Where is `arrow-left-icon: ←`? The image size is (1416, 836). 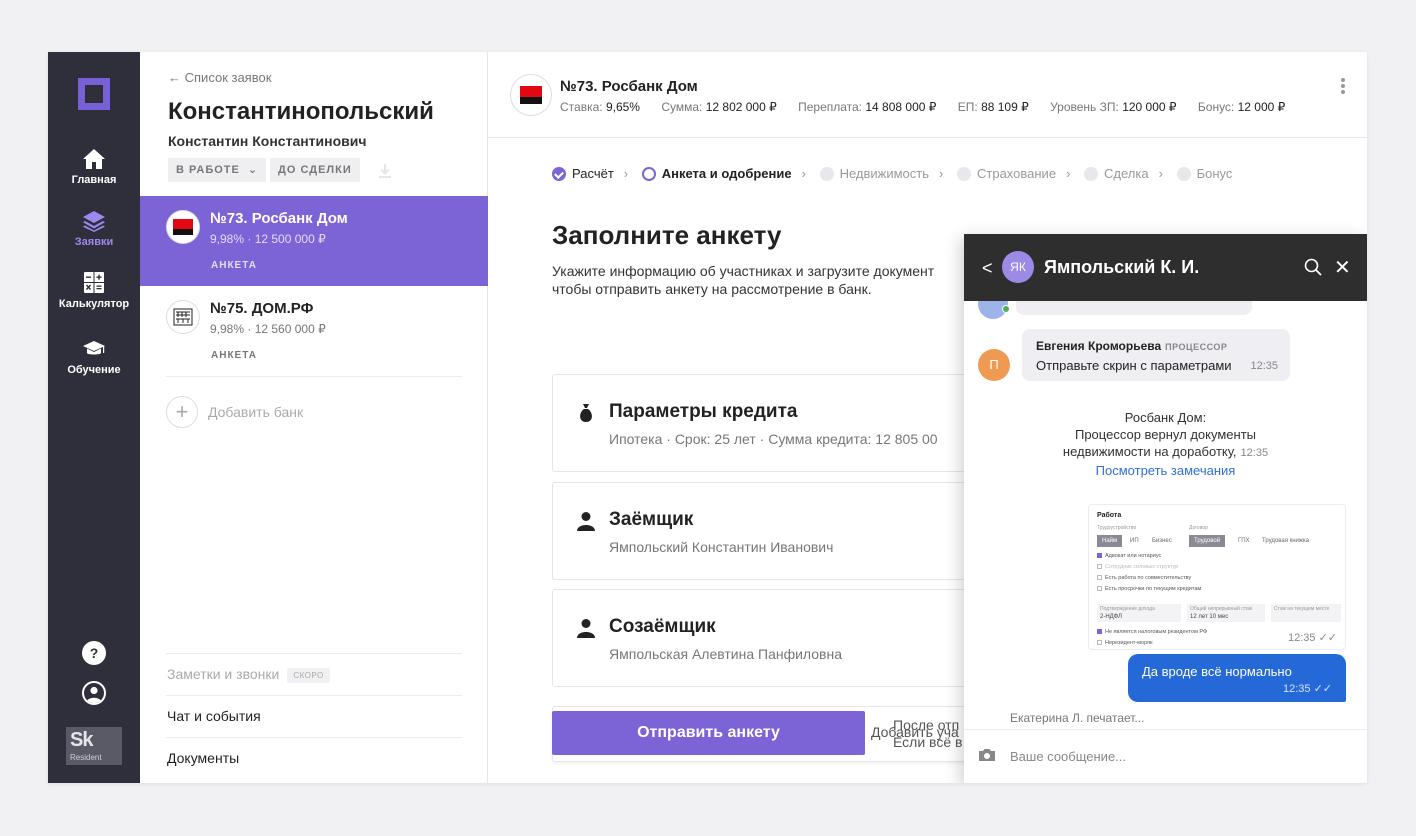
arrow-left-icon: ← is located at coordinates (176, 77).